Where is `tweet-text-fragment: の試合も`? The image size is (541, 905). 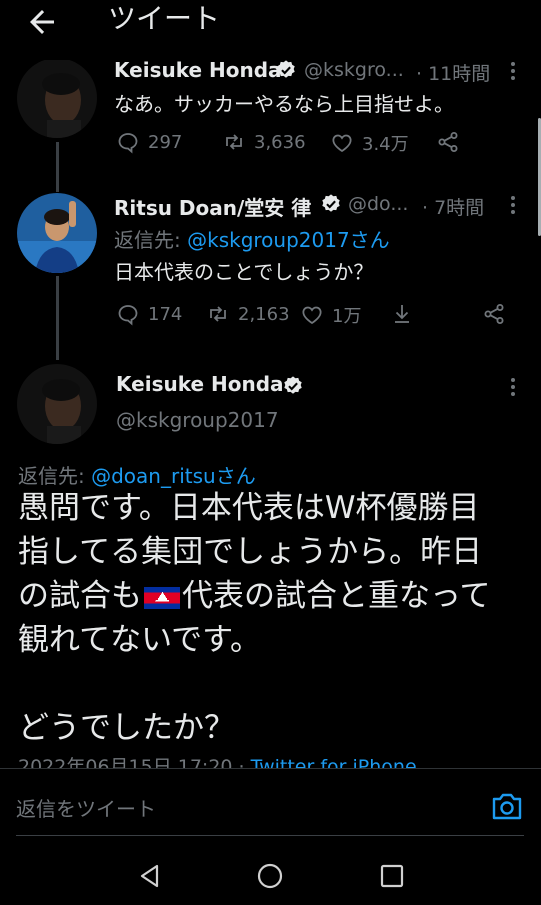 tweet-text-fragment: の試合も is located at coordinates (80, 596).